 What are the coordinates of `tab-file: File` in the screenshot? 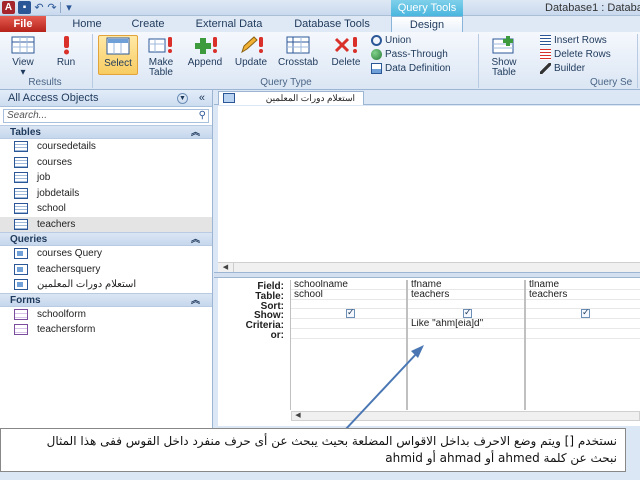 It's located at (23, 24).